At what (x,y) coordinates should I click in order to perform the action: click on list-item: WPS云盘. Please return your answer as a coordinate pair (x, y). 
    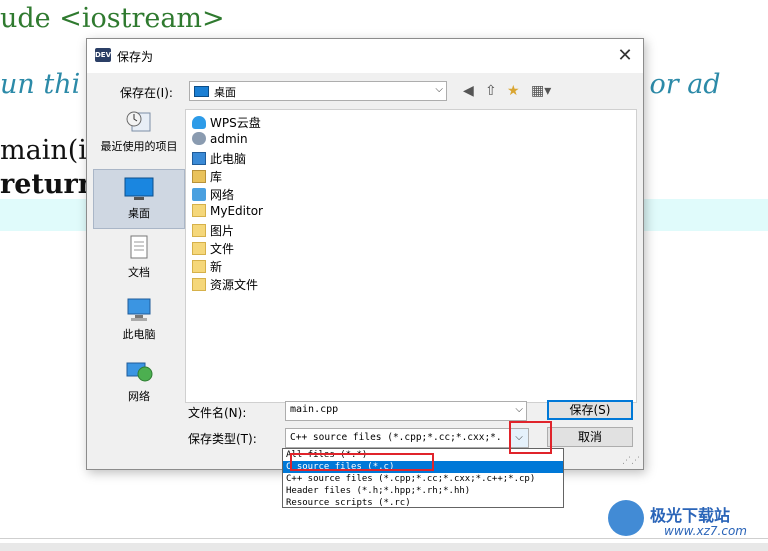
    Looking at the image, I should click on (226, 123).